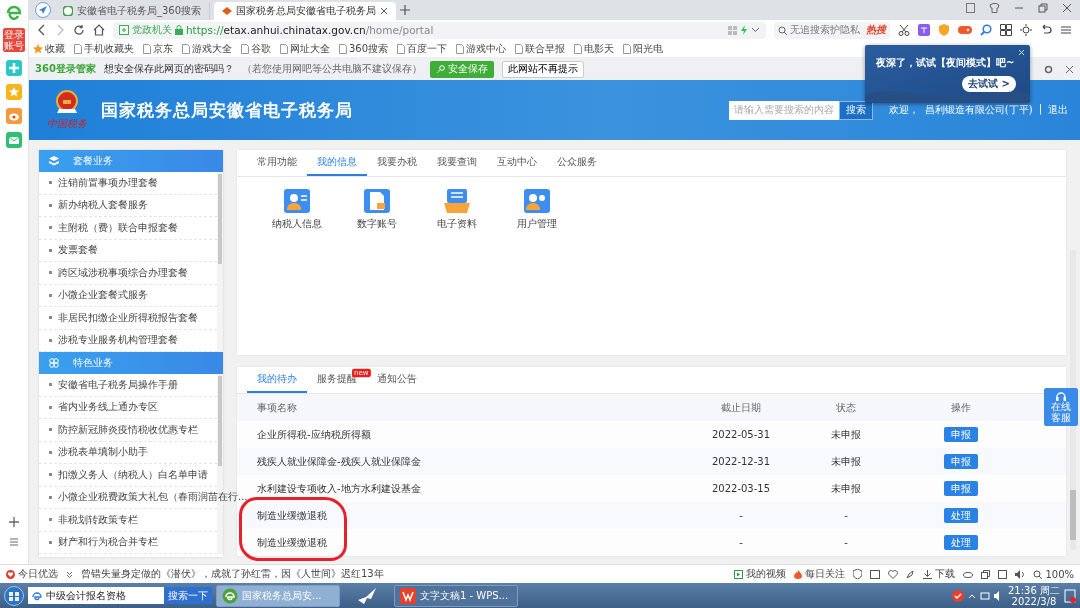 The width and height of the screenshot is (1080, 608). What do you see at coordinates (1020, 574) in the screenshot?
I see `speaker-icon` at bounding box center [1020, 574].